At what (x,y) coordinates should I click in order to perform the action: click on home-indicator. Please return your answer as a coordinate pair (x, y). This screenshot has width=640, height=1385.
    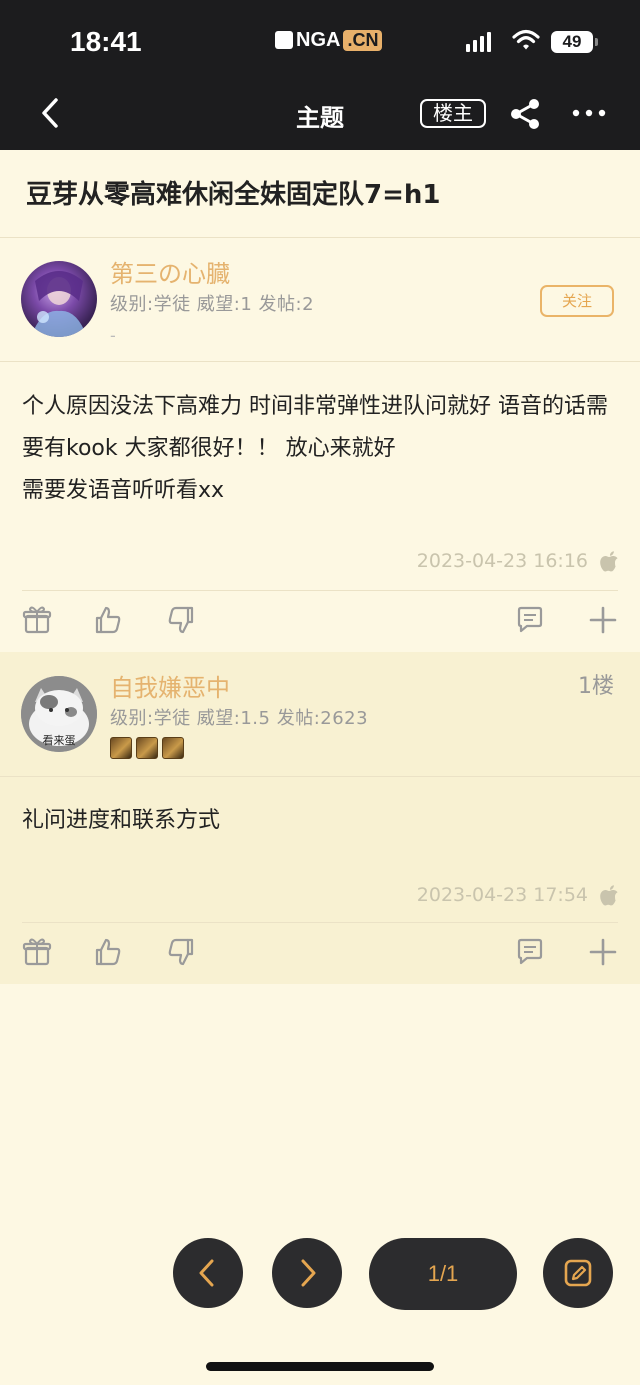
    Looking at the image, I should click on (320, 1366).